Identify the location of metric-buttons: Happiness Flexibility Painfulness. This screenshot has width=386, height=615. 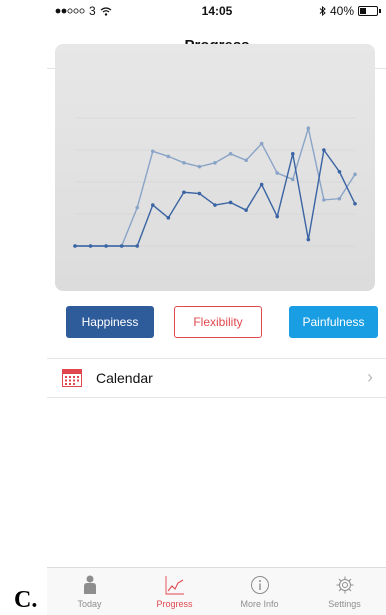
(216, 322).